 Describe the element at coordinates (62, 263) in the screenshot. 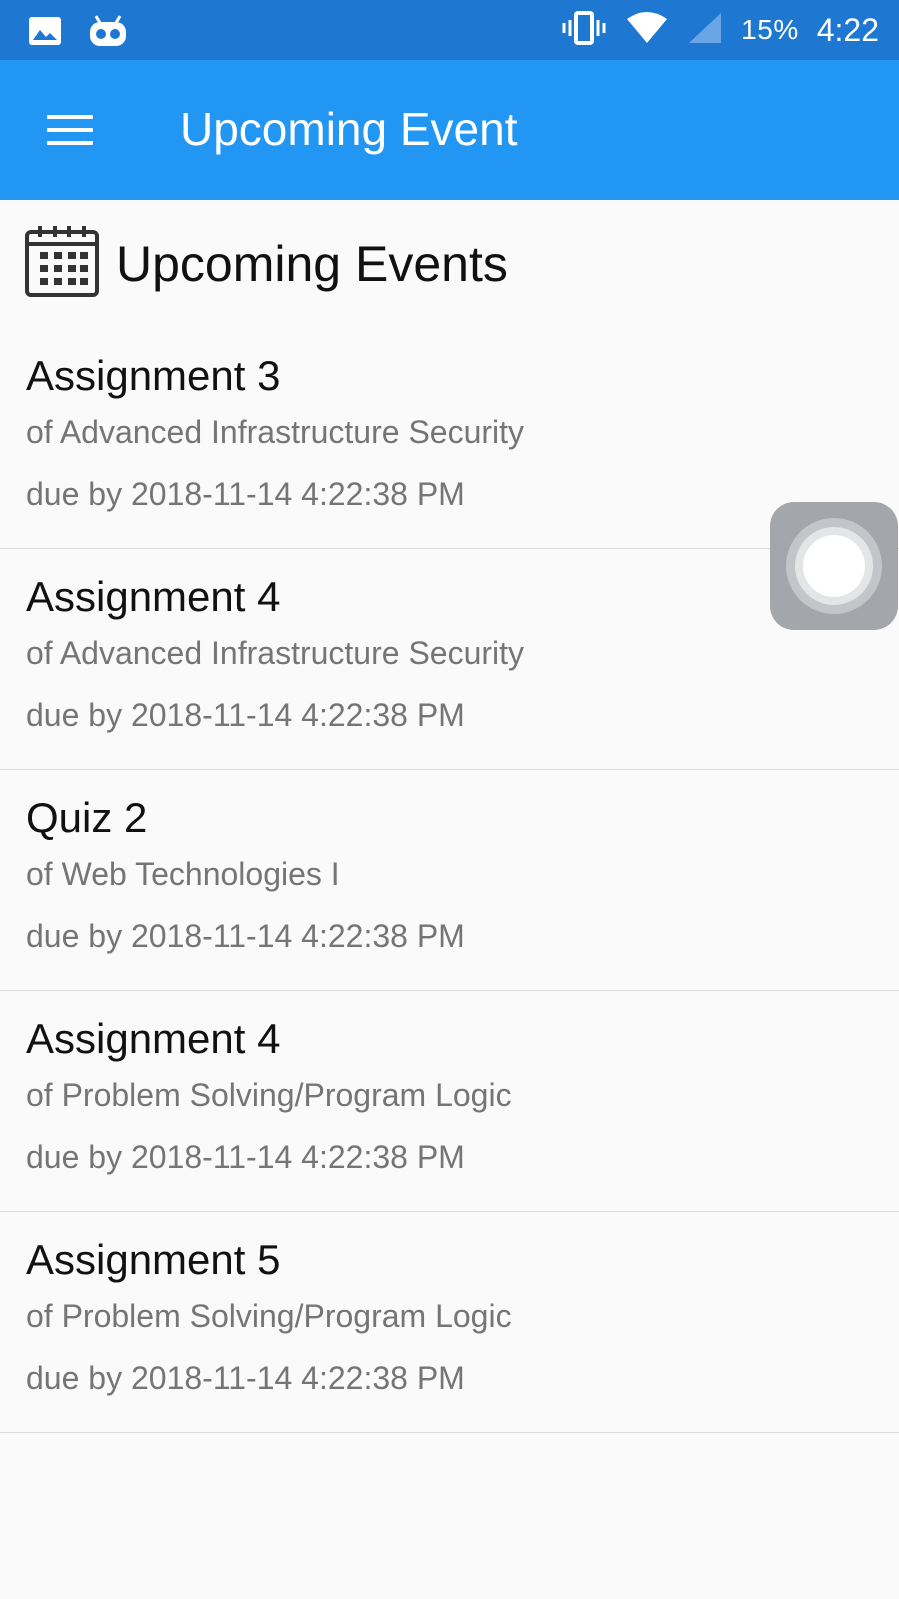

I see `calendar-icon` at that location.